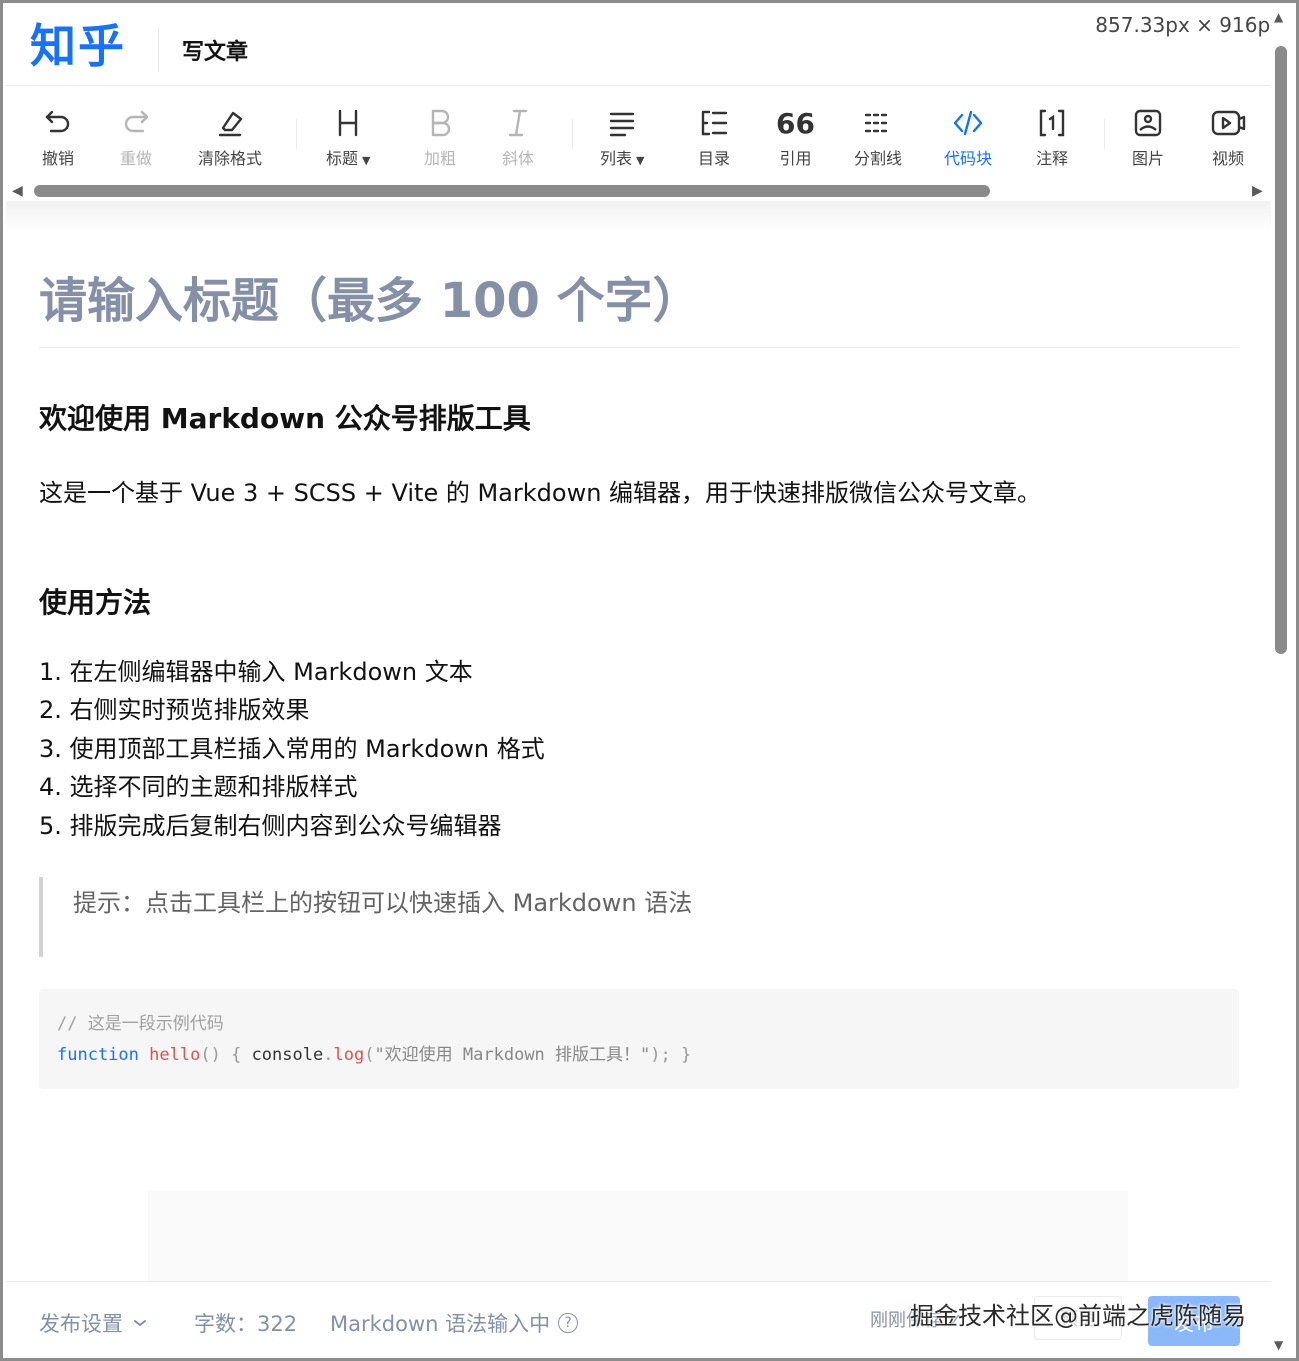  What do you see at coordinates (369, 1055) in the screenshot?
I see `code-arg-open: (` at bounding box center [369, 1055].